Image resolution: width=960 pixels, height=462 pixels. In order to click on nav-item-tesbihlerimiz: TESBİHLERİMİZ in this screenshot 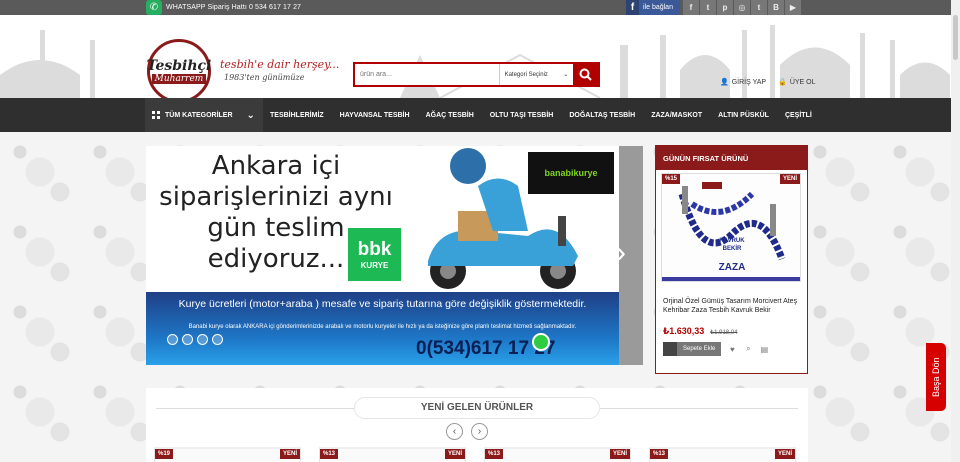, I will do `click(297, 115)`.